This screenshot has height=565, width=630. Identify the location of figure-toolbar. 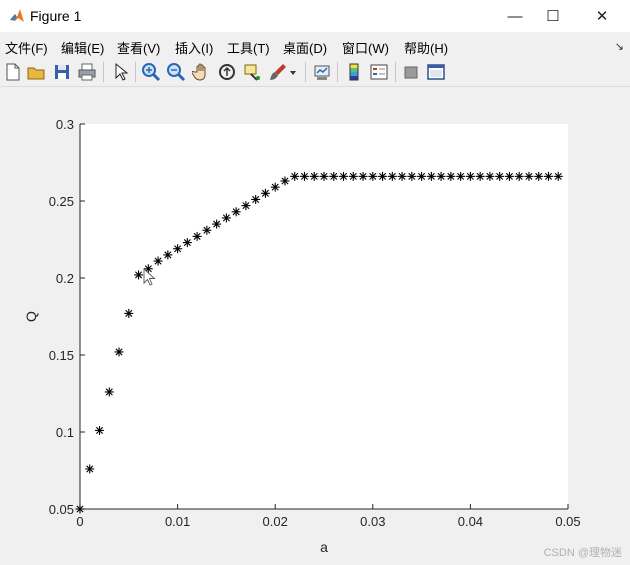
(315, 72).